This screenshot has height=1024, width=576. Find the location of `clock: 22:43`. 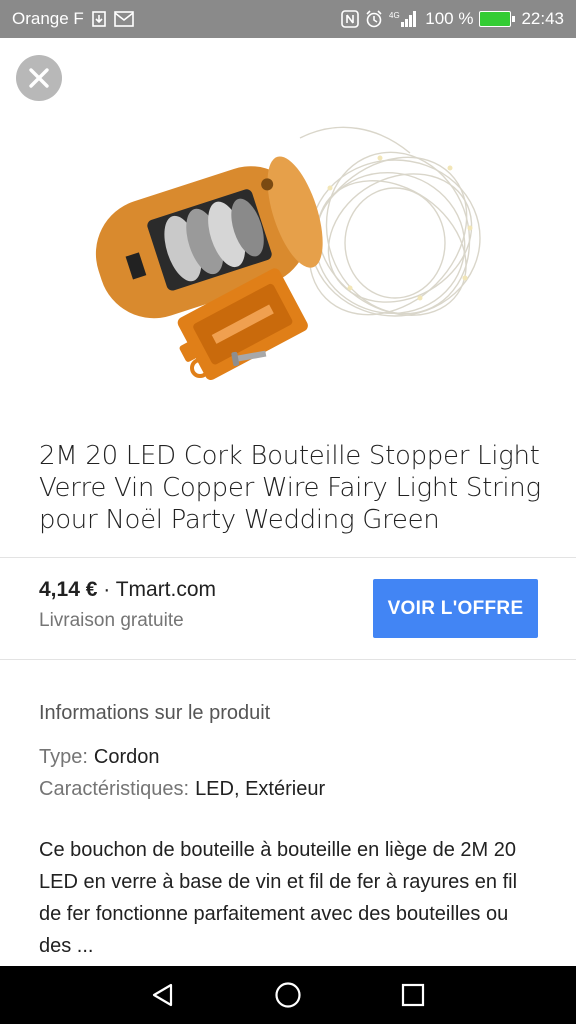

clock: 22:43 is located at coordinates (542, 18).